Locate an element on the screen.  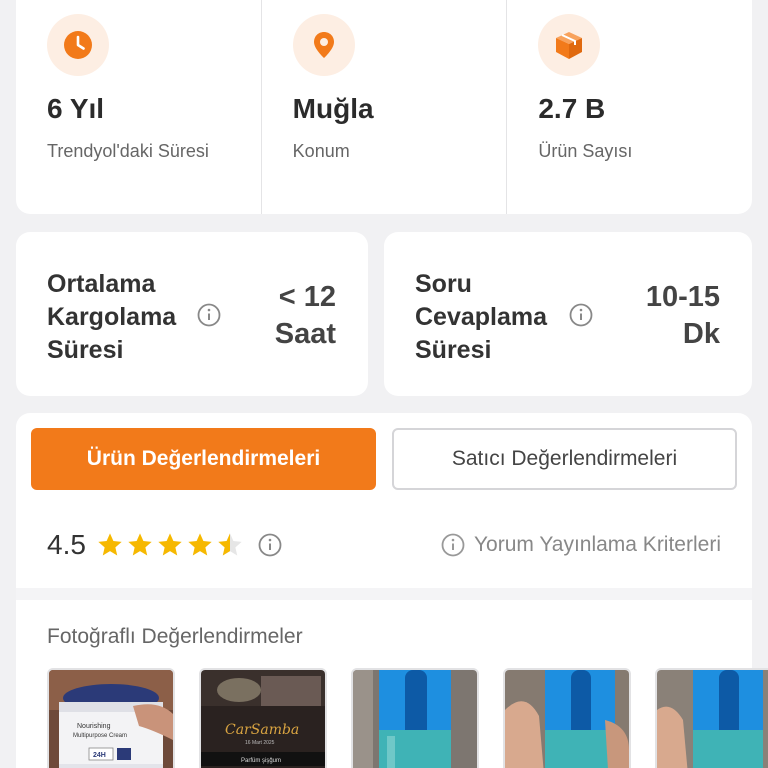
box-brand-text: CarSamba is located at coordinates (262, 730).